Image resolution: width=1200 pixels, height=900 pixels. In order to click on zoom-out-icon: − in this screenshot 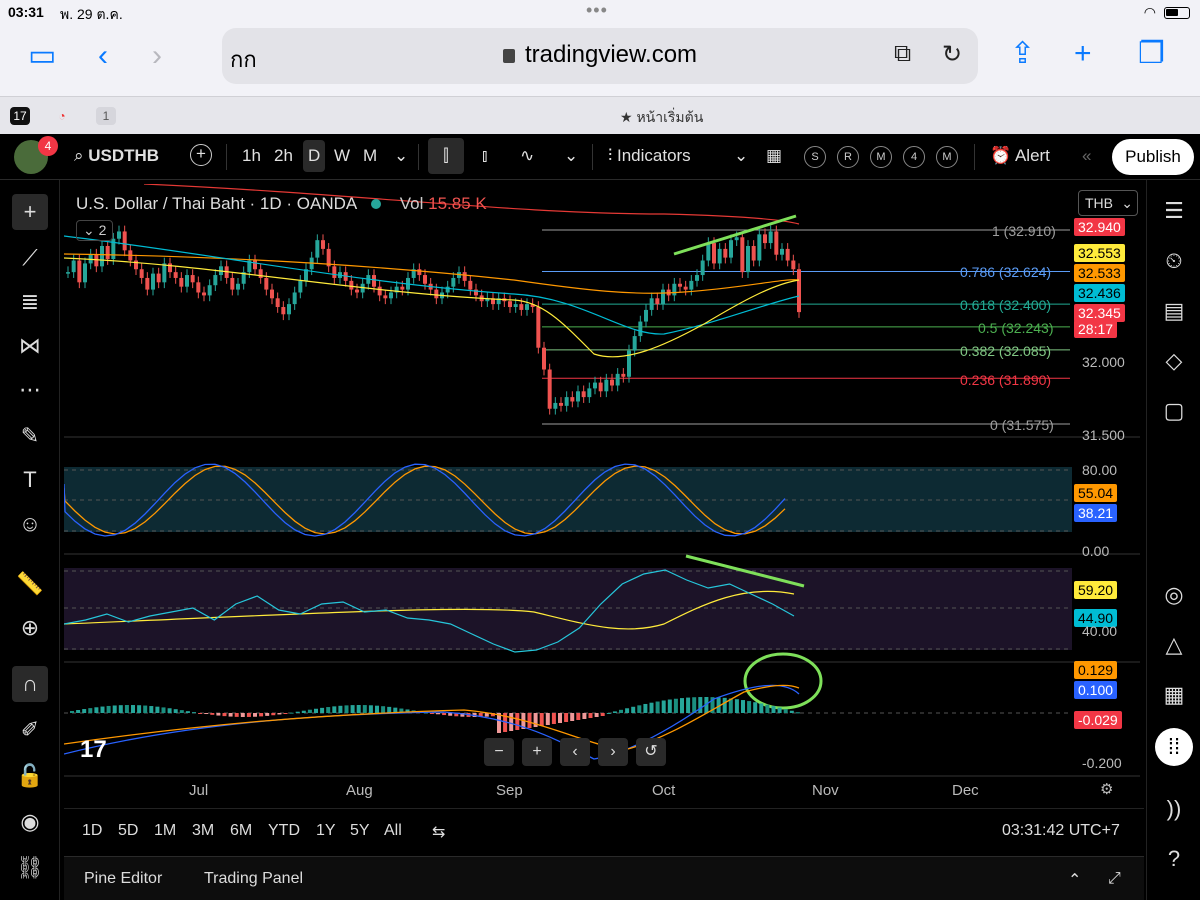, I will do `click(499, 752)`.